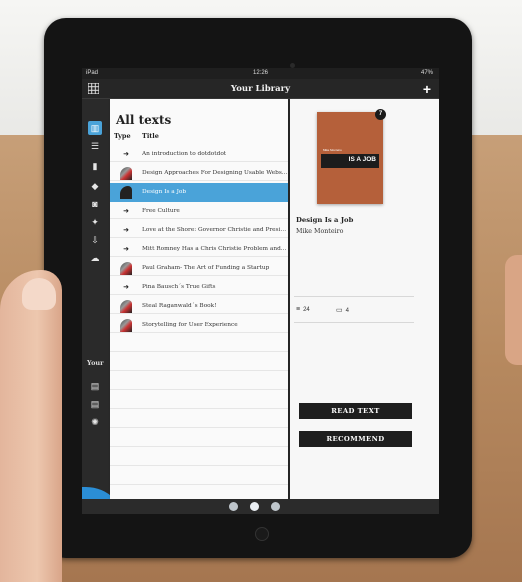 This screenshot has width=522, height=582. What do you see at coordinates (190, 325) in the screenshot?
I see `list-item-title: Storytelling for User Experience` at bounding box center [190, 325].